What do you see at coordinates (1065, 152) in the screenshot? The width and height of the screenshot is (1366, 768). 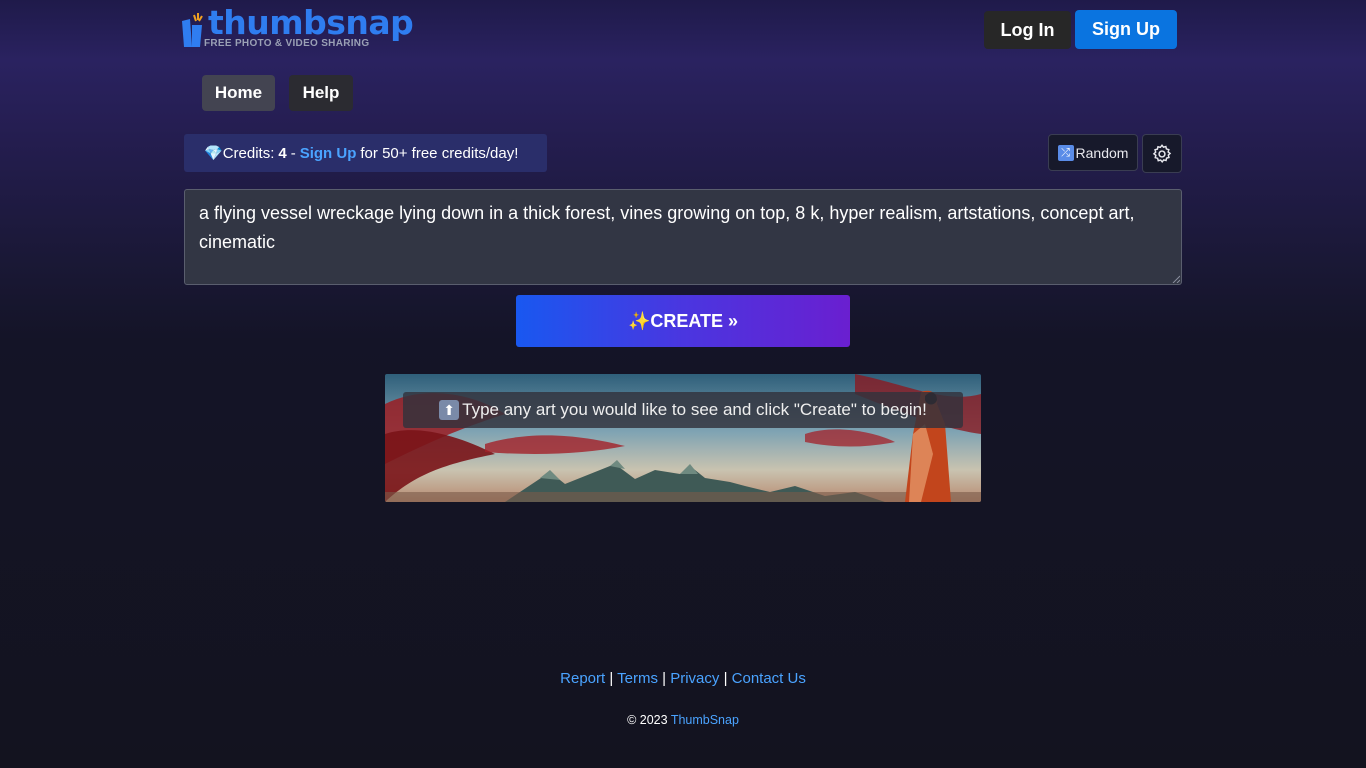 I see `shuffle-icon: ⤮` at bounding box center [1065, 152].